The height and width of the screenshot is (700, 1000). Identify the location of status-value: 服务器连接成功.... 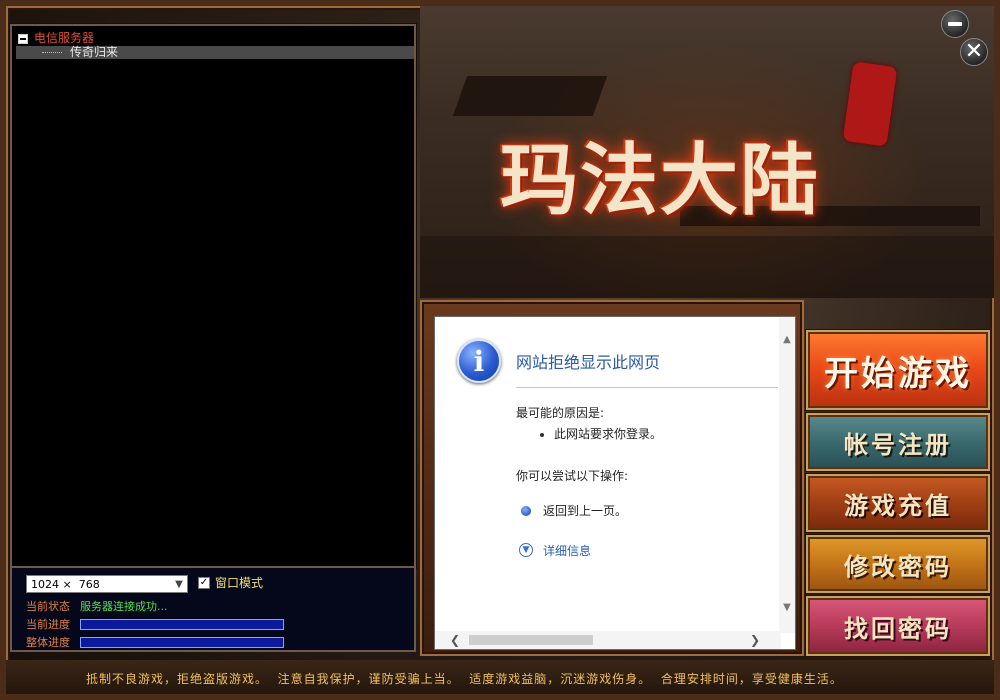
(124, 606).